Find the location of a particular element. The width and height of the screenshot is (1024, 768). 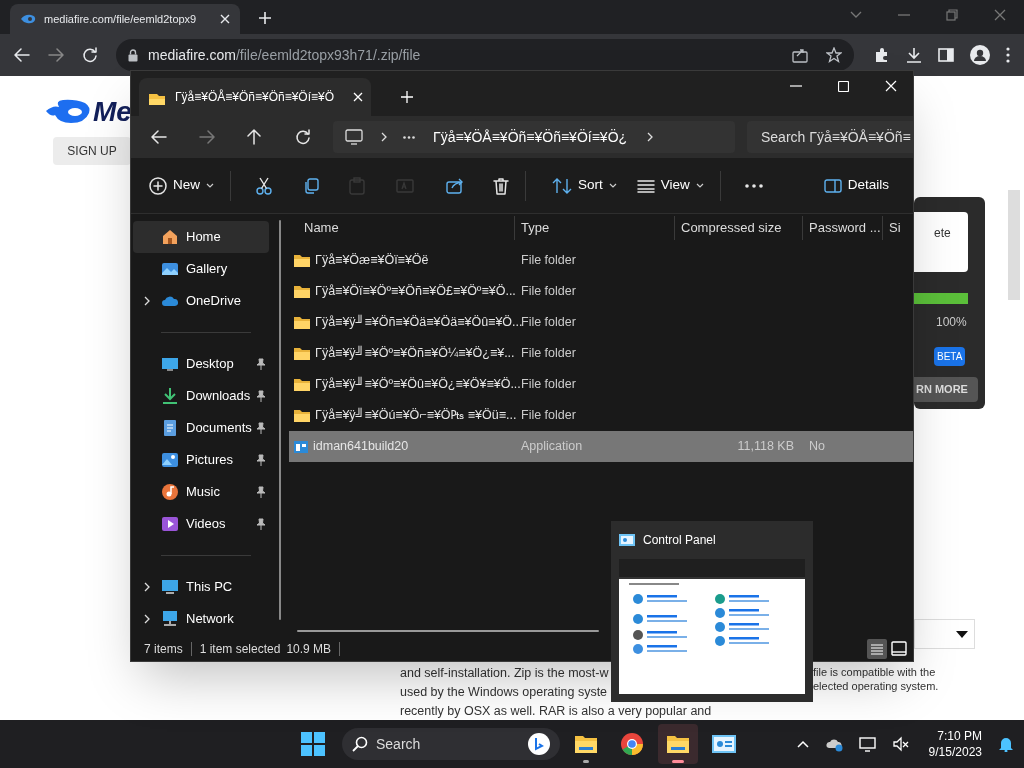

up-icon is located at coordinates (254, 137).